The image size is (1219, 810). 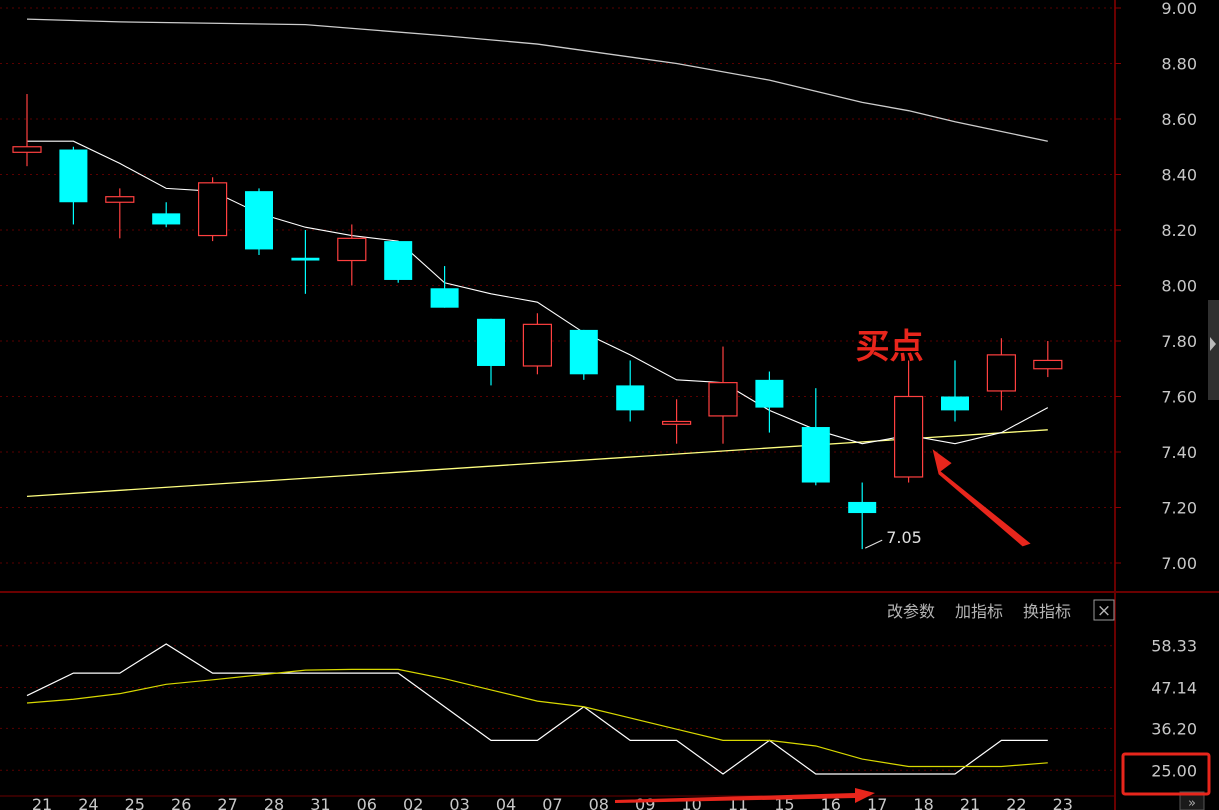 What do you see at coordinates (1047, 611) in the screenshot?
I see `switch-indicator-button: 换指标` at bounding box center [1047, 611].